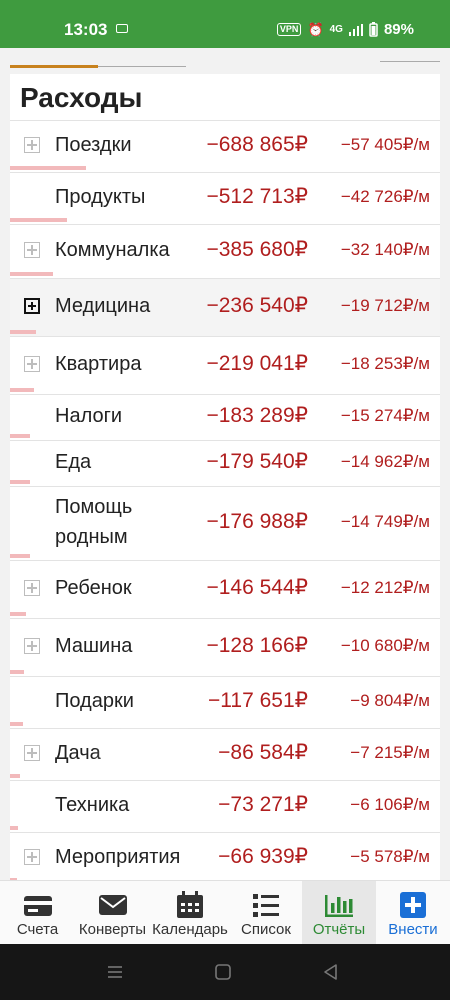 This screenshot has height=1000, width=450. I want to click on tab-right-underline, so click(410, 61).